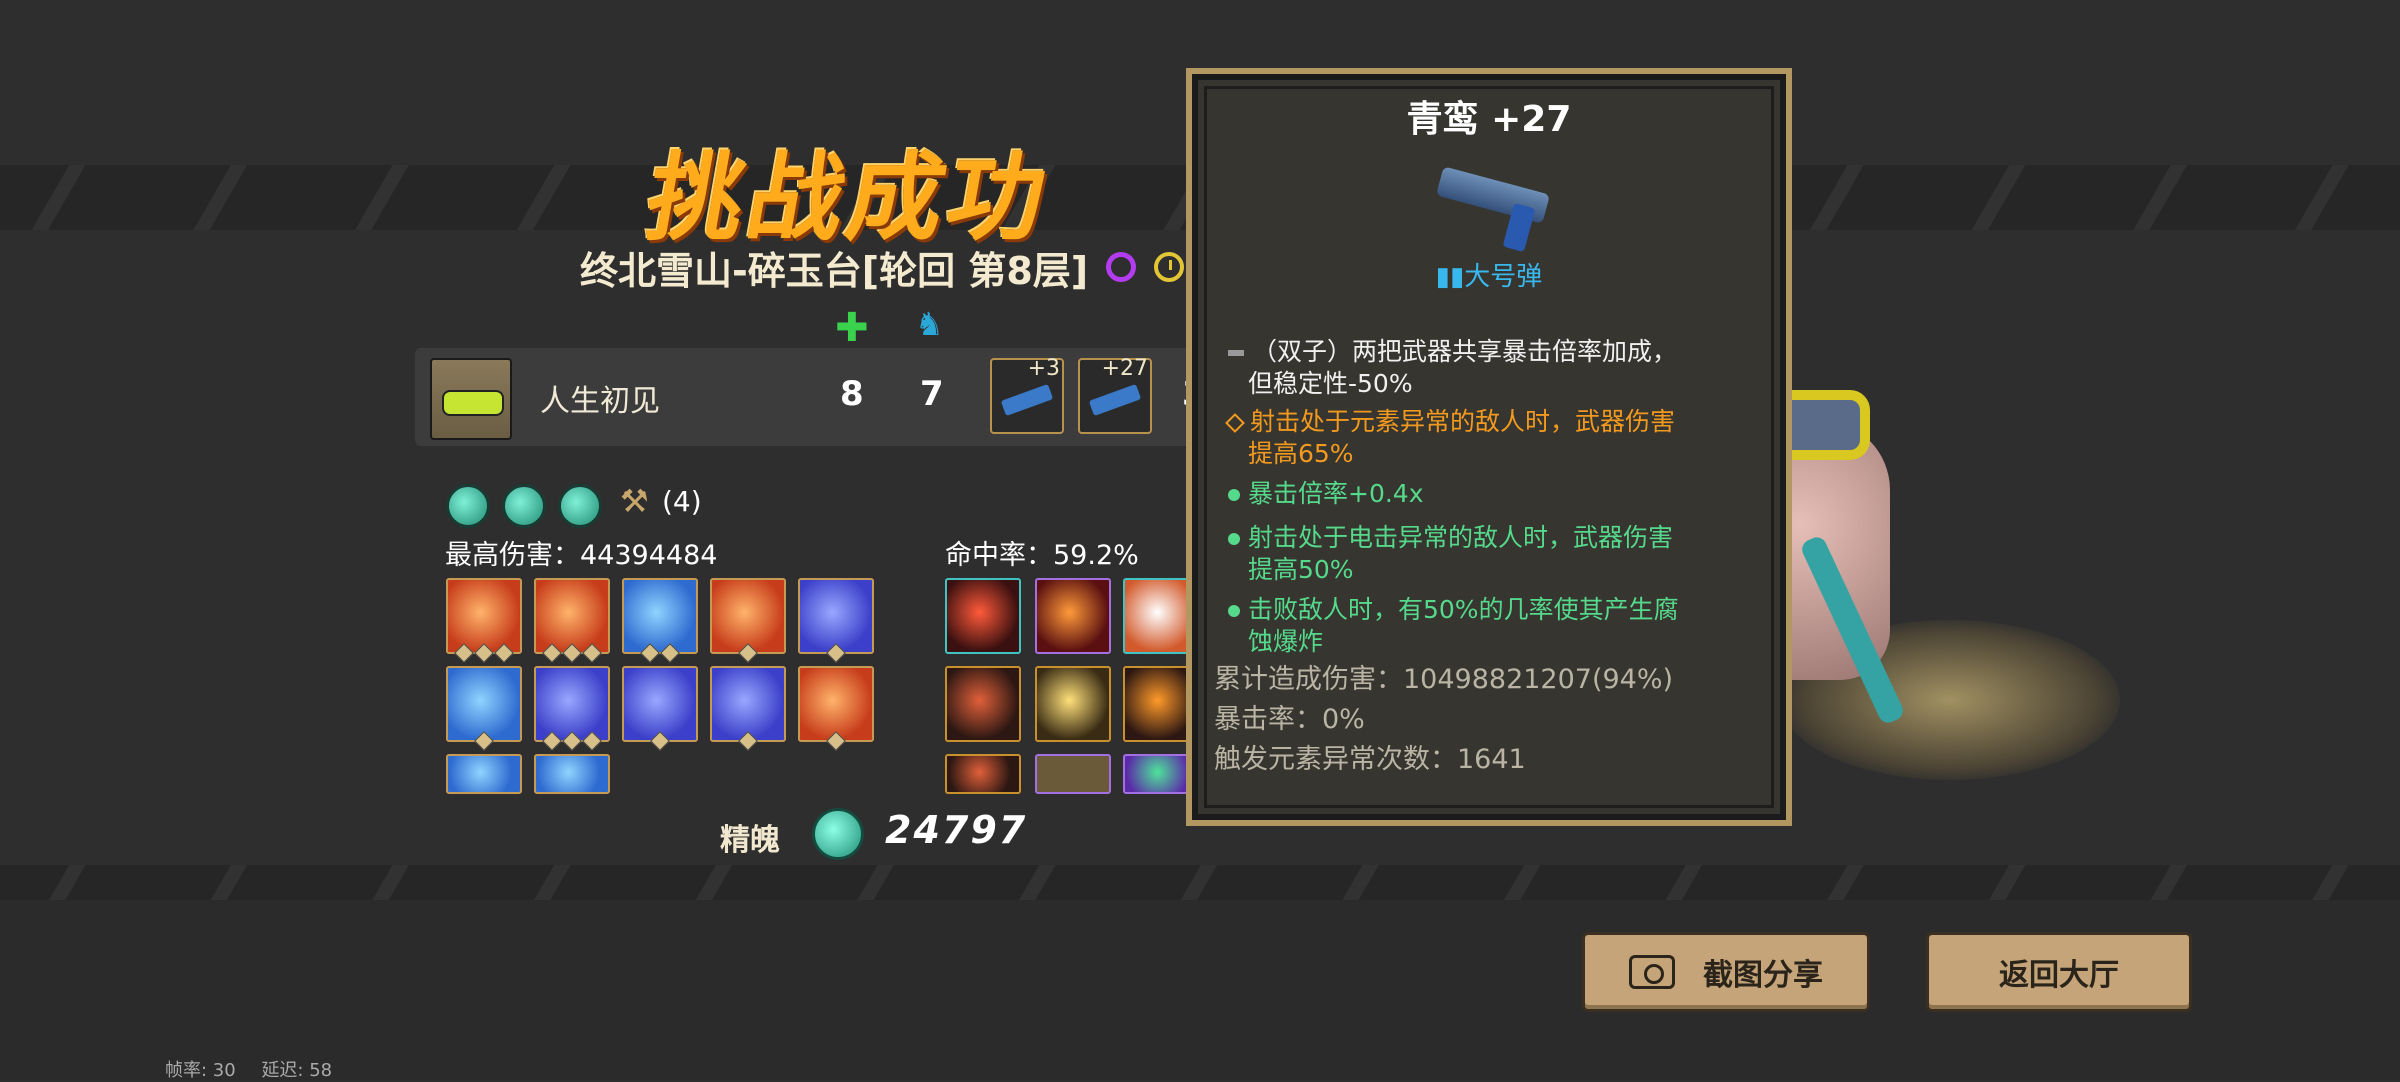 The height and width of the screenshot is (1082, 2400). What do you see at coordinates (1444, 679) in the screenshot?
I see `total-damage: 累计造成伤害：10498821207(94%)` at bounding box center [1444, 679].